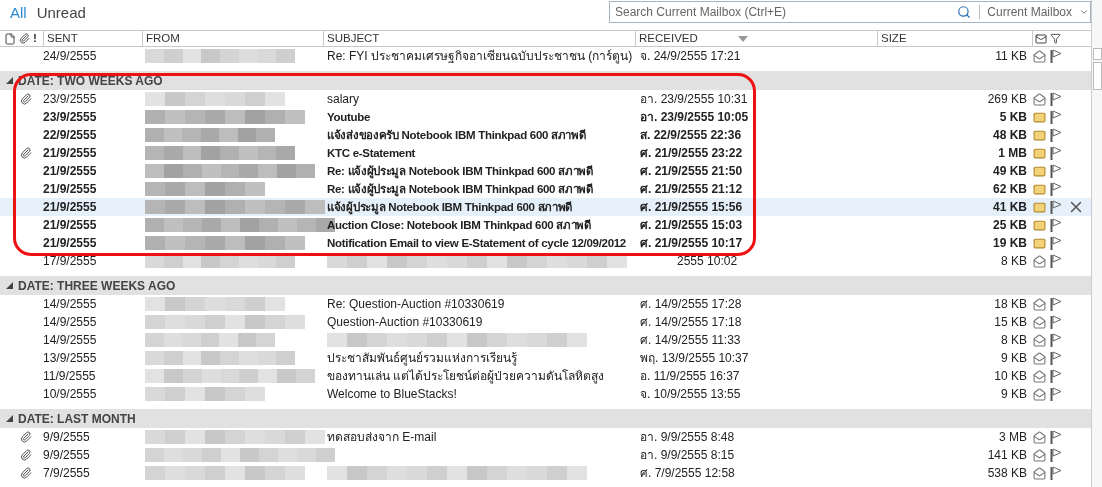  I want to click on message-row: 9/9/2555 อา. 9/9/2555 8:15 141 KB, so click(545, 455).